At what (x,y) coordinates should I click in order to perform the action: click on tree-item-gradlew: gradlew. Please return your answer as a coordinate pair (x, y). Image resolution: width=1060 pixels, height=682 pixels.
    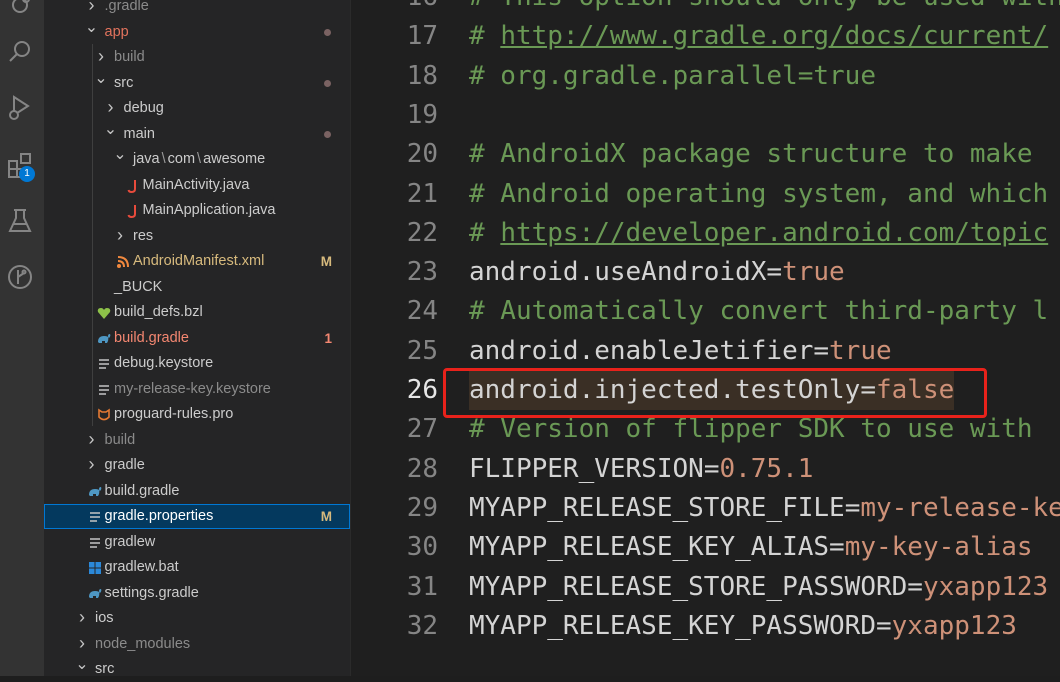
    Looking at the image, I should click on (197, 542).